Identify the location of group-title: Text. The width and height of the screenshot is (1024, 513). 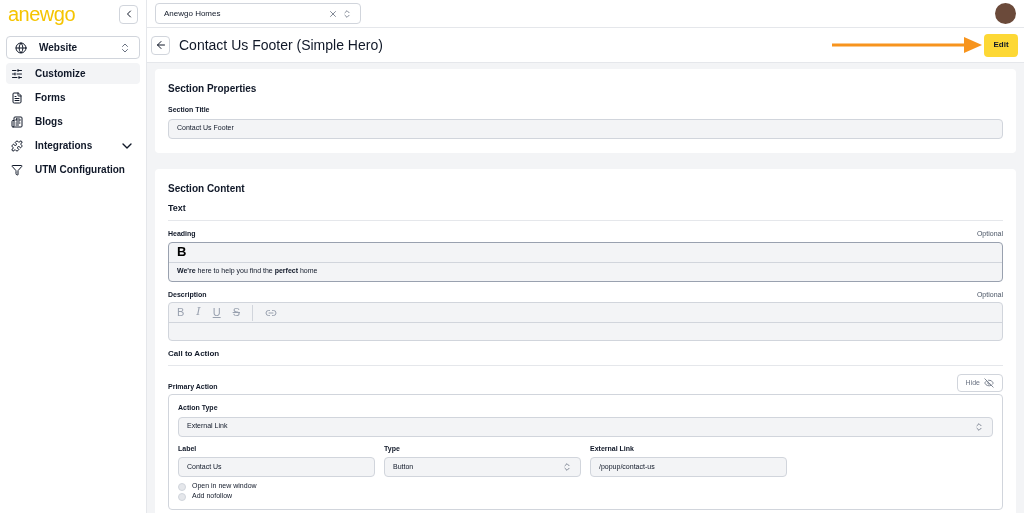
(585, 211).